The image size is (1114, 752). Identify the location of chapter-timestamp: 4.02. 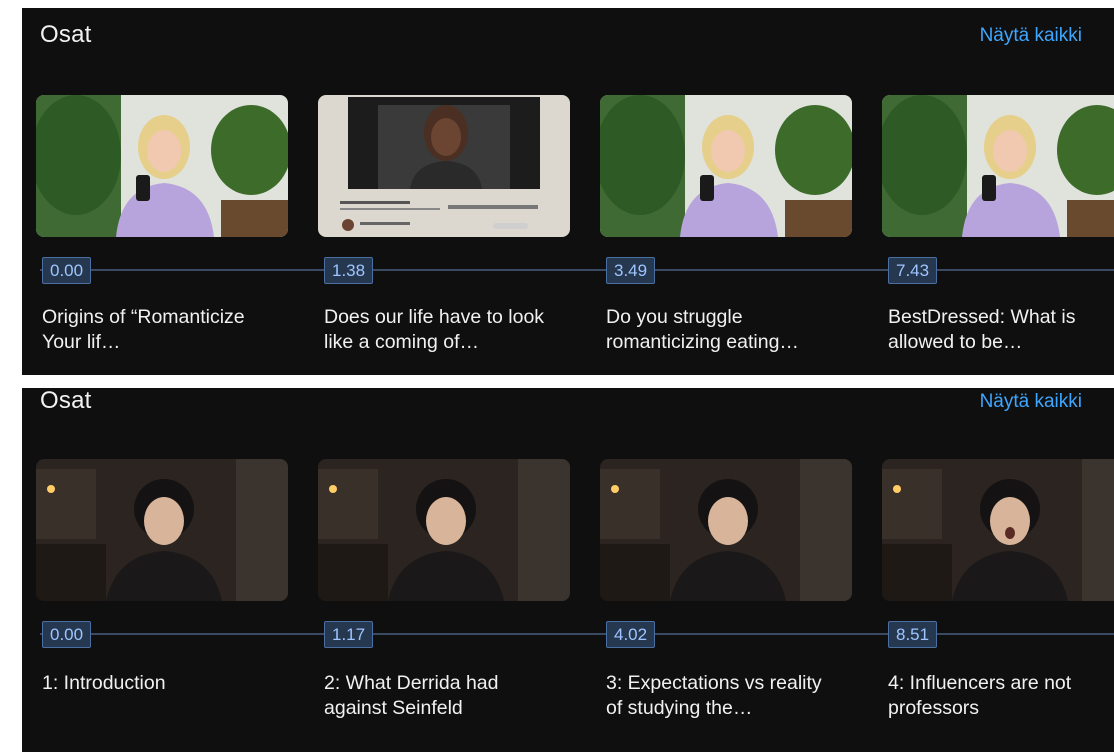
(631, 634).